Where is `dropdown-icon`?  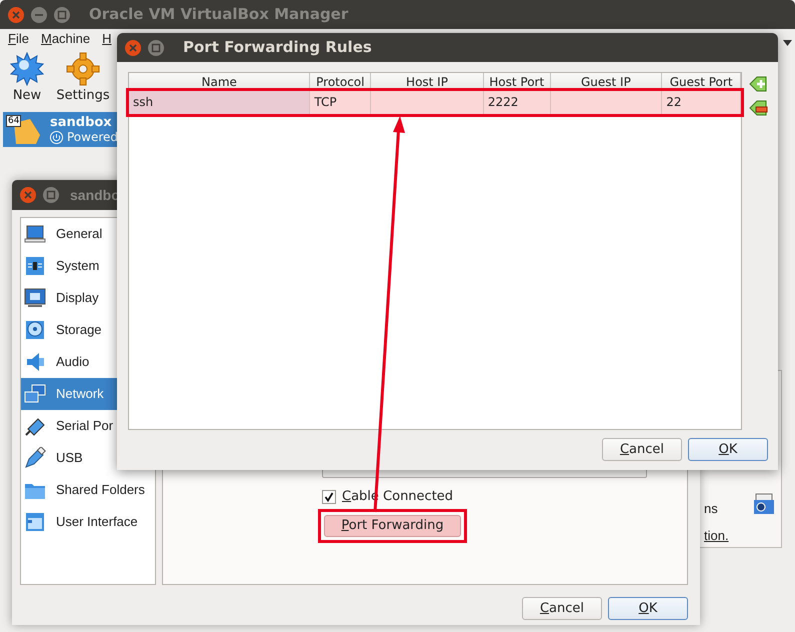 dropdown-icon is located at coordinates (787, 43).